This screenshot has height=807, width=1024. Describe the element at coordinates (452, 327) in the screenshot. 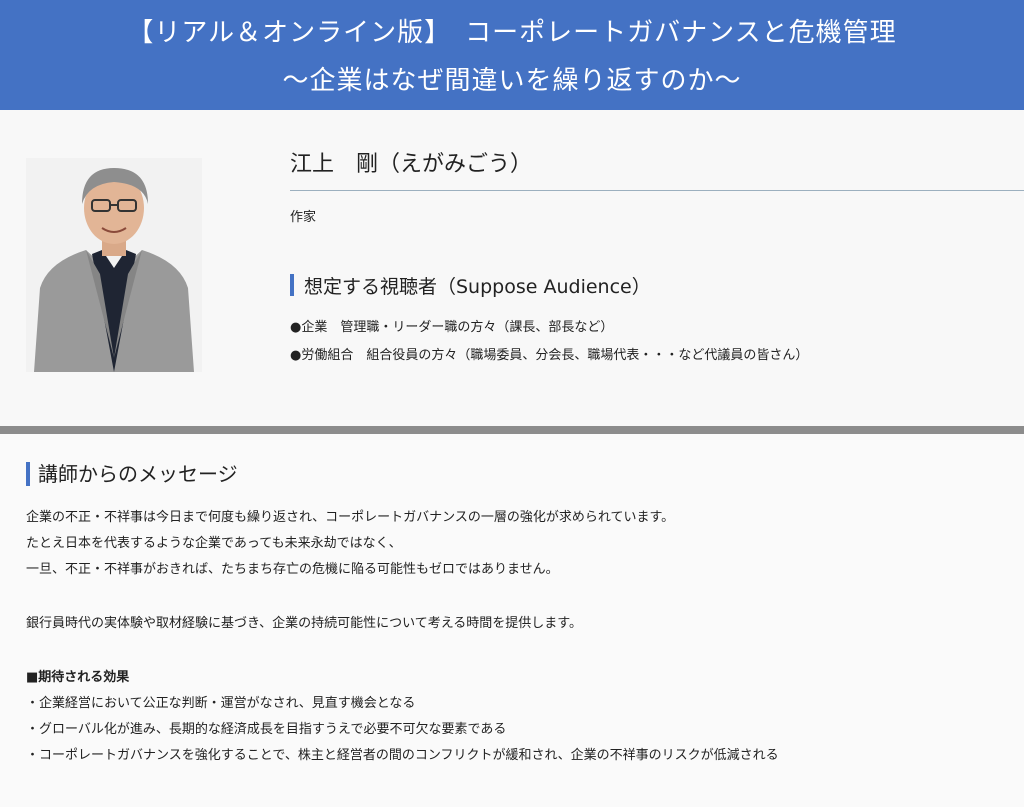

I see `audience-item: ●企業 管理職・リーダー職の方々（課長、部長など）` at that location.